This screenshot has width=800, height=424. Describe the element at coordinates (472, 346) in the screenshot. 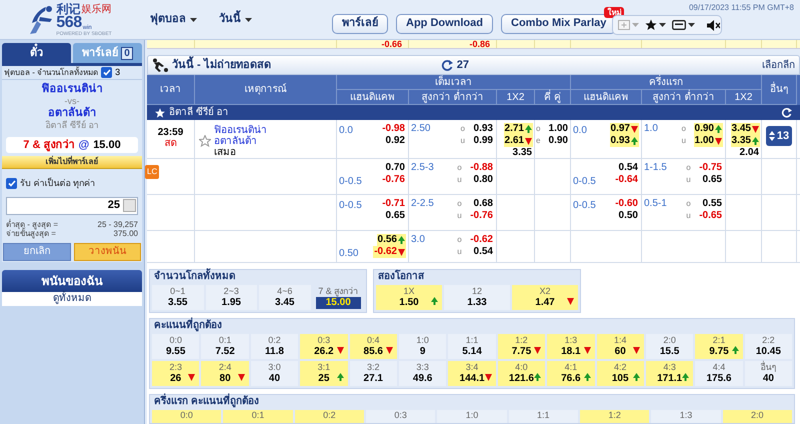

I see `odds-cell: 1:1 5.14` at that location.